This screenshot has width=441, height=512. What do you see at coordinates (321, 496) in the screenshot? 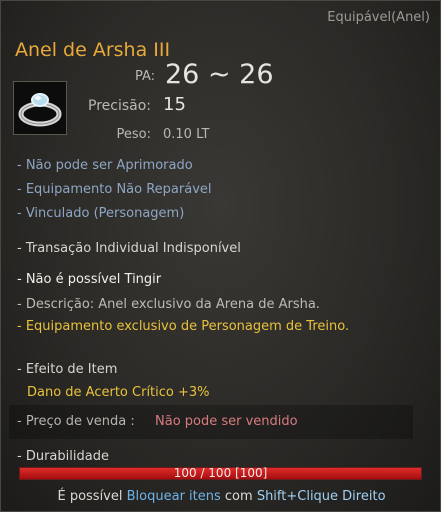
I see `hint-key: Shift+Clique Direito` at bounding box center [321, 496].